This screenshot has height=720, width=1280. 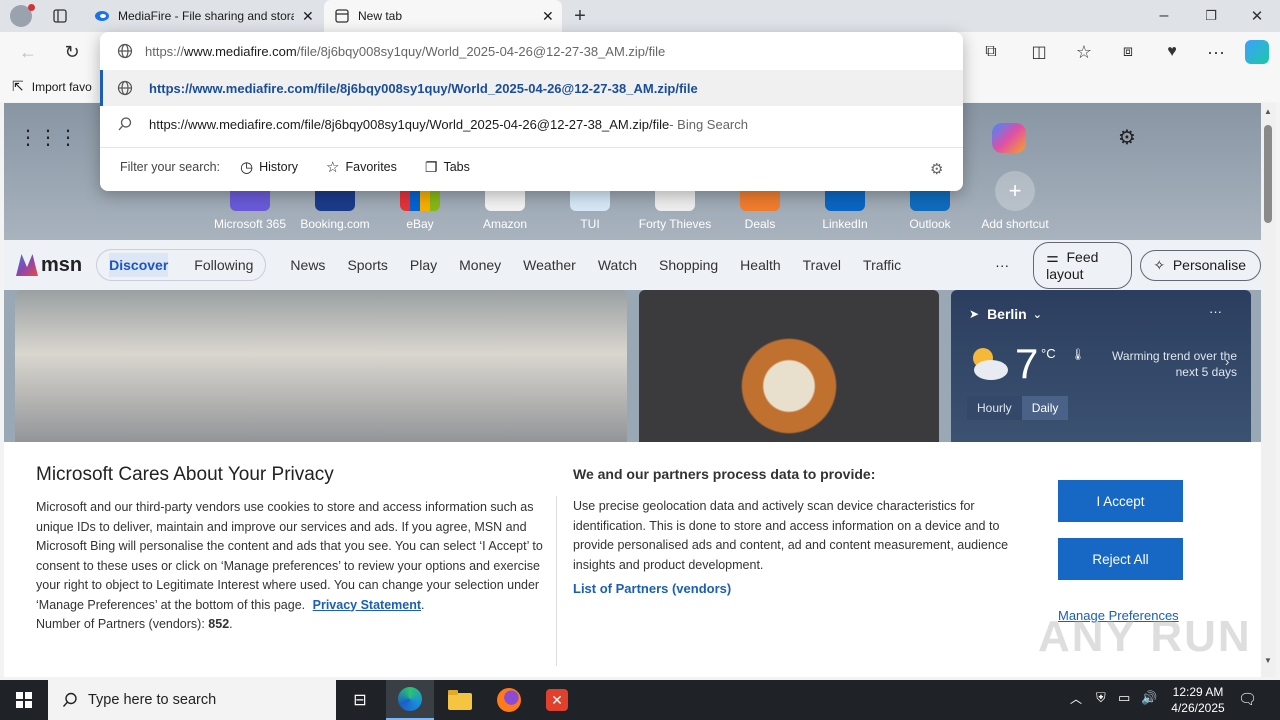 I want to click on weather-more-icon: ···, so click(x=1215, y=311).